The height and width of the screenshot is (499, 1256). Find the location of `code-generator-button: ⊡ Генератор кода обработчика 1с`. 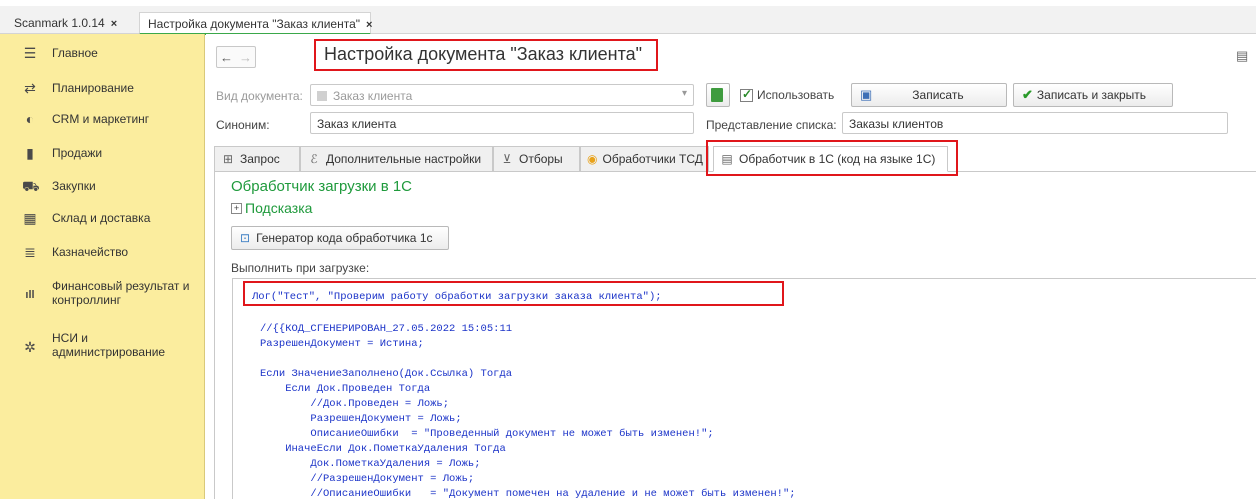

code-generator-button: ⊡ Генератор кода обработчика 1с is located at coordinates (340, 238).